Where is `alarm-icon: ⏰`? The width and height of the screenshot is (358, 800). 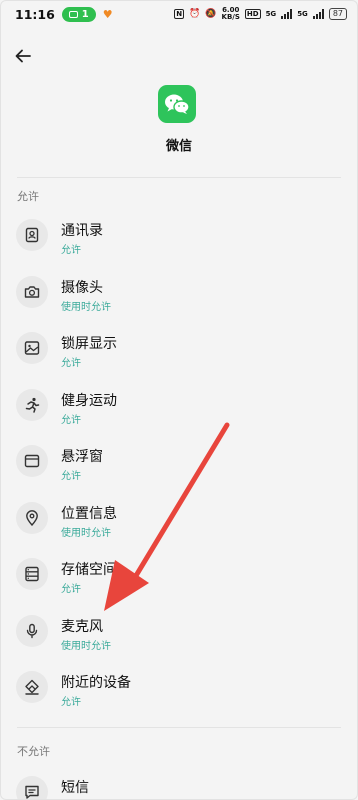 alarm-icon: ⏰ is located at coordinates (195, 14).